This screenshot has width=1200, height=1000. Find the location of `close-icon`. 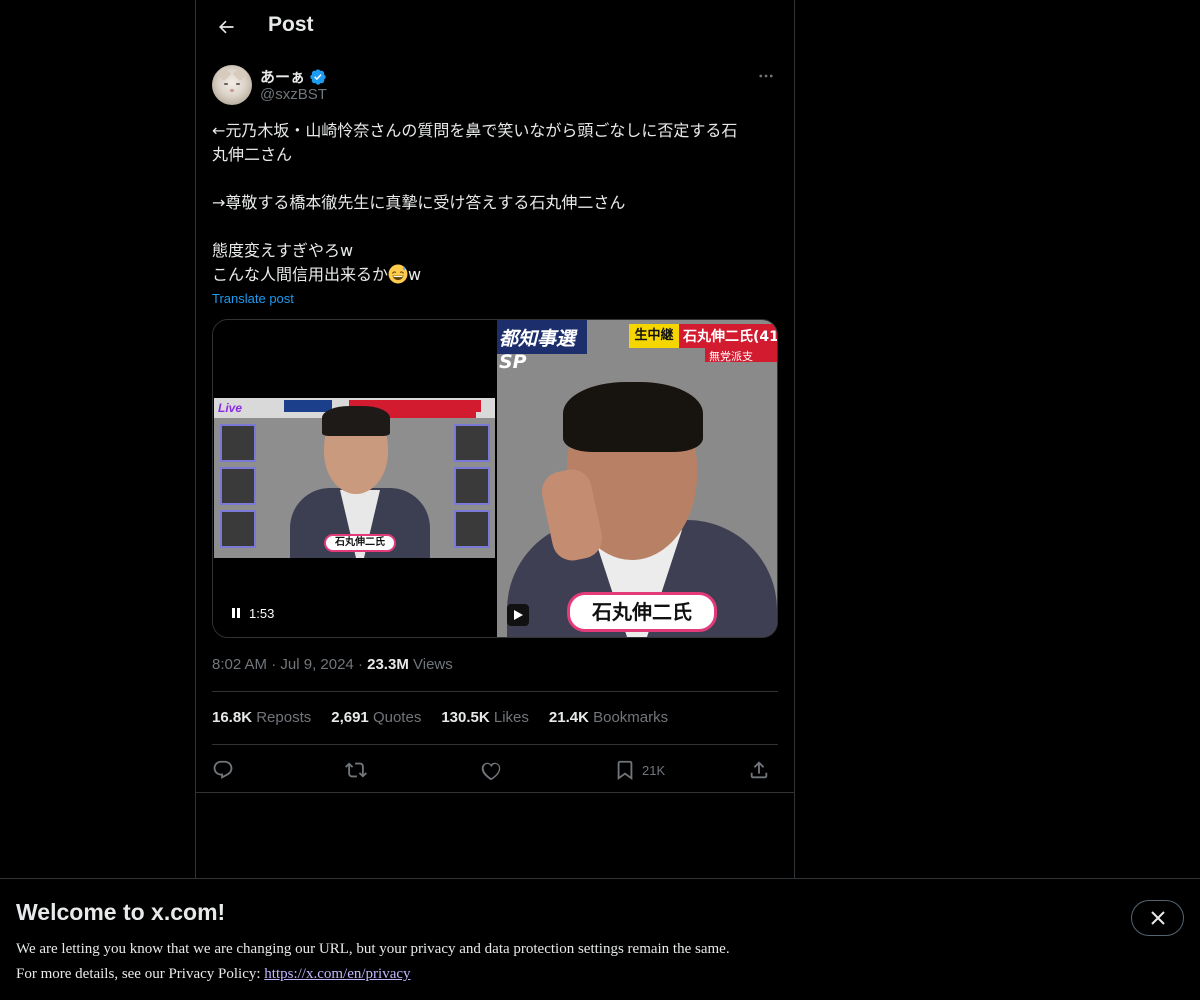

close-icon is located at coordinates (1157, 918).